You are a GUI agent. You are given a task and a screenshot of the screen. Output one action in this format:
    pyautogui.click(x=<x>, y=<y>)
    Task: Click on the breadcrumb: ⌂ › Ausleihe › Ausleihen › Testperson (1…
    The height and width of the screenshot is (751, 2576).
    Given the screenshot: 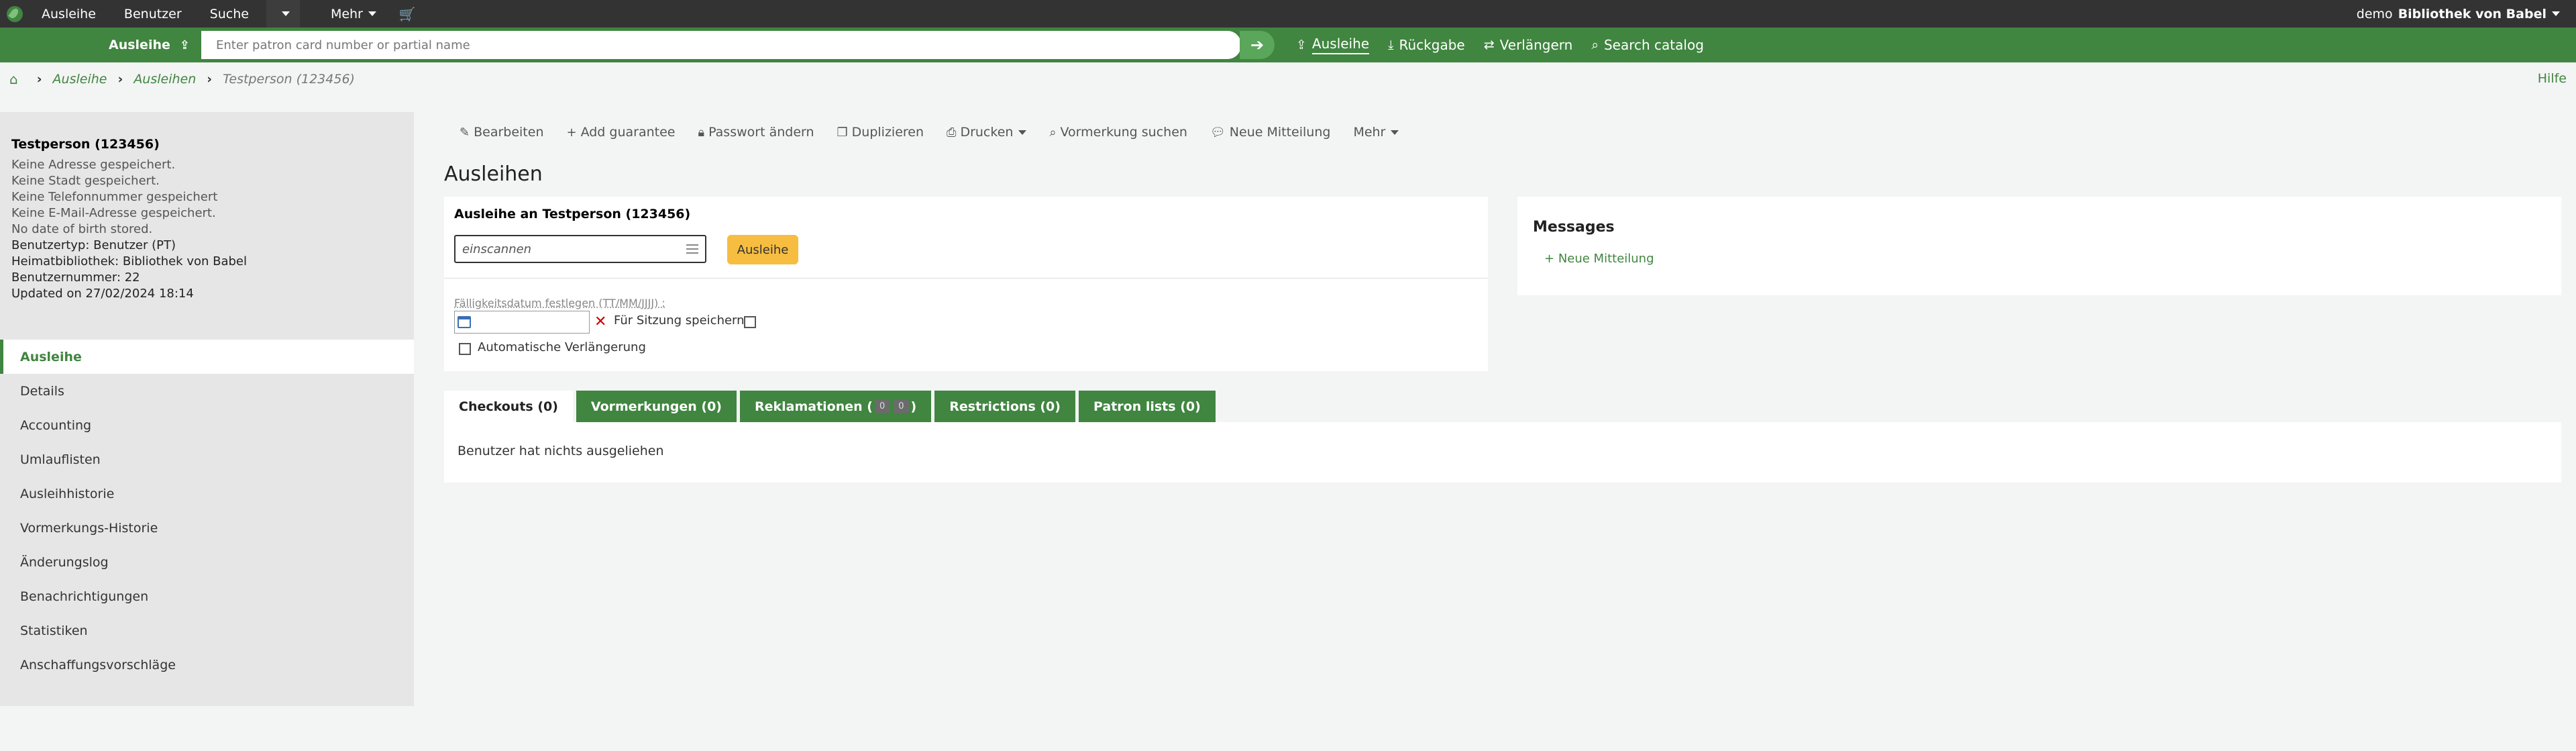 What is the action you would take?
    pyautogui.click(x=182, y=79)
    